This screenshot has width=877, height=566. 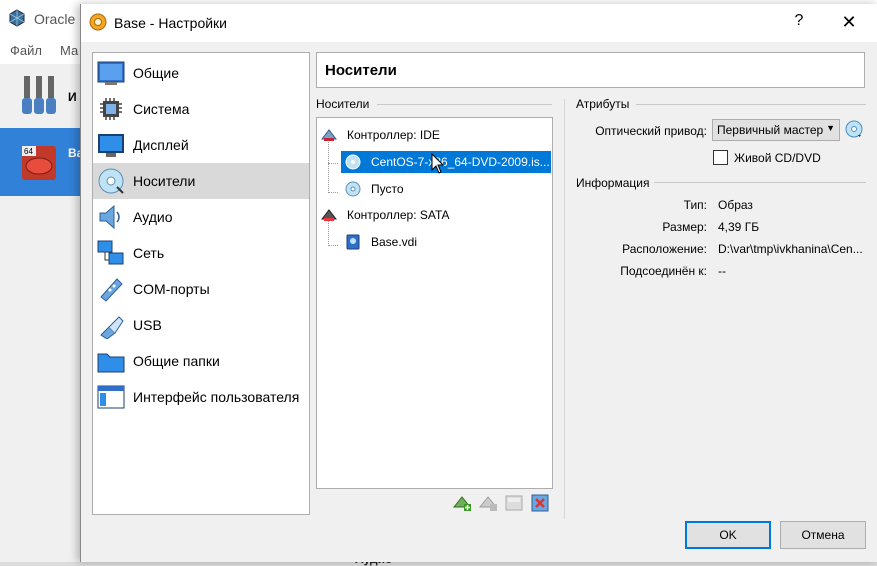 I want to click on vm-os-icon: 64, so click(x=39, y=163).